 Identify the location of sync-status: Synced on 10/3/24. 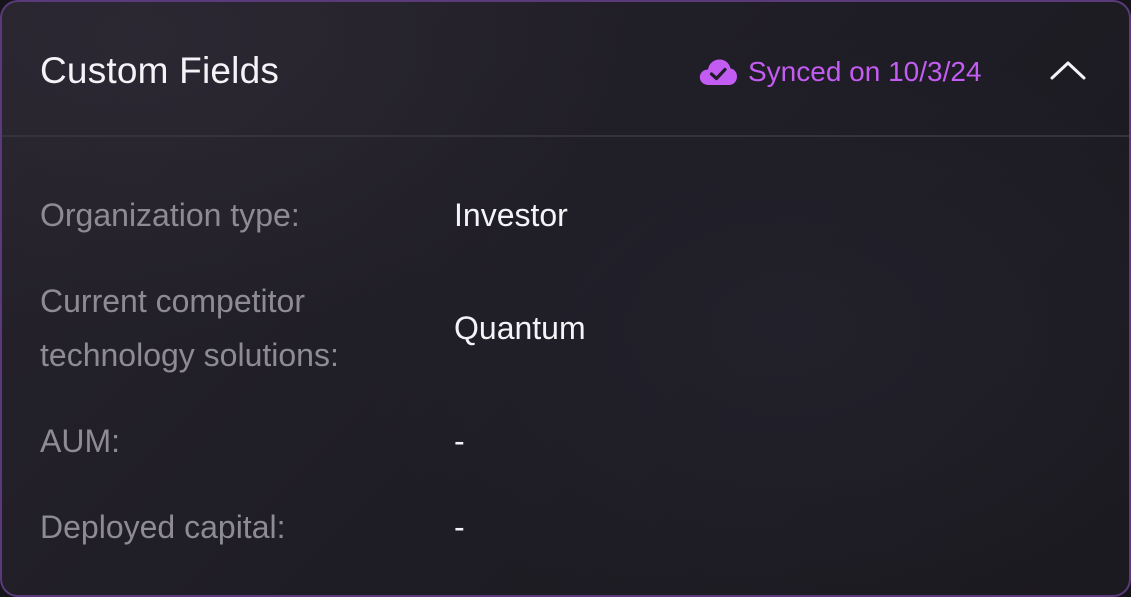
(840, 72).